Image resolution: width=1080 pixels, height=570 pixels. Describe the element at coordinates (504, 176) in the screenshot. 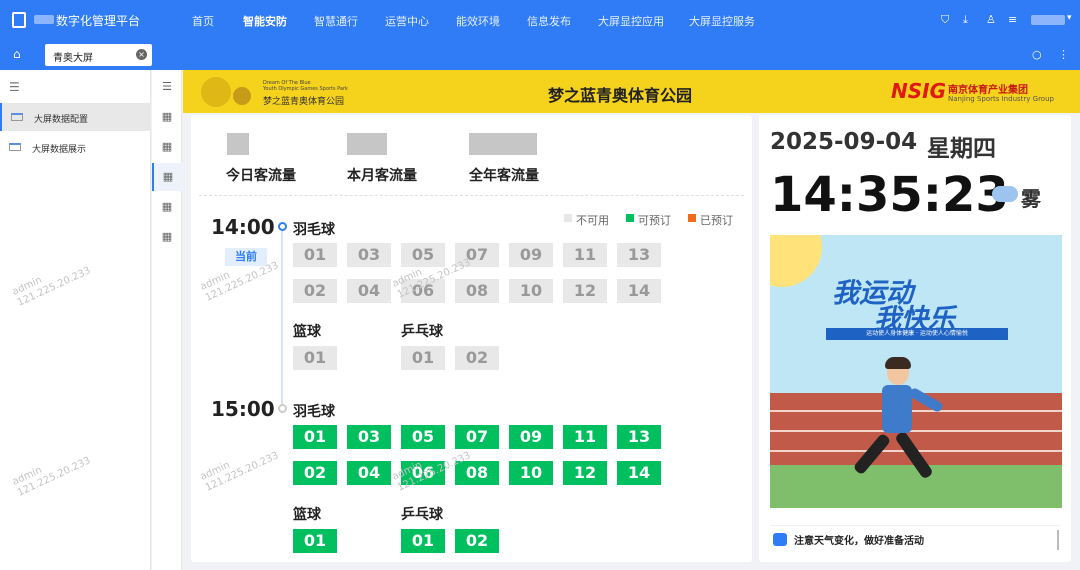

I see `year-flow-label: 全年客流量` at that location.